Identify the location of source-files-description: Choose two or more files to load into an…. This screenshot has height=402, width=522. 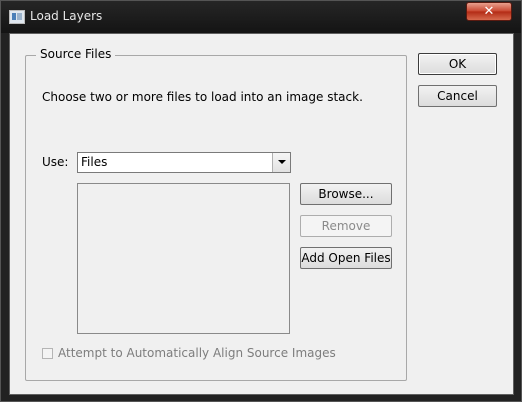
(202, 97).